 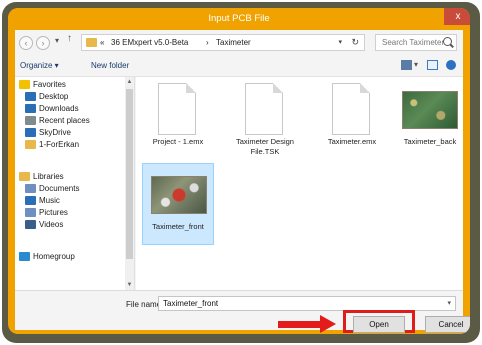 I want to click on pcb-front-thumbnail, so click(x=179, y=195).